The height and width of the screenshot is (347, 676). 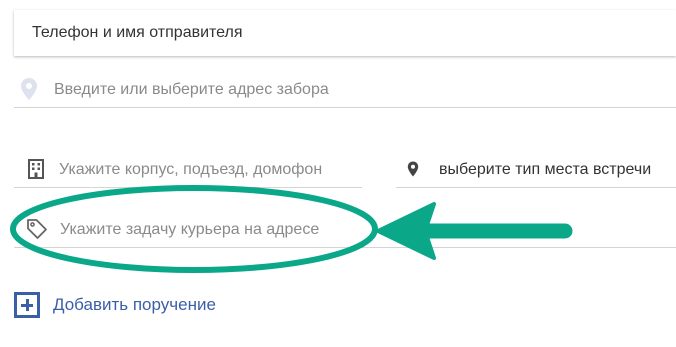 What do you see at coordinates (36, 171) in the screenshot?
I see `building-icon` at bounding box center [36, 171].